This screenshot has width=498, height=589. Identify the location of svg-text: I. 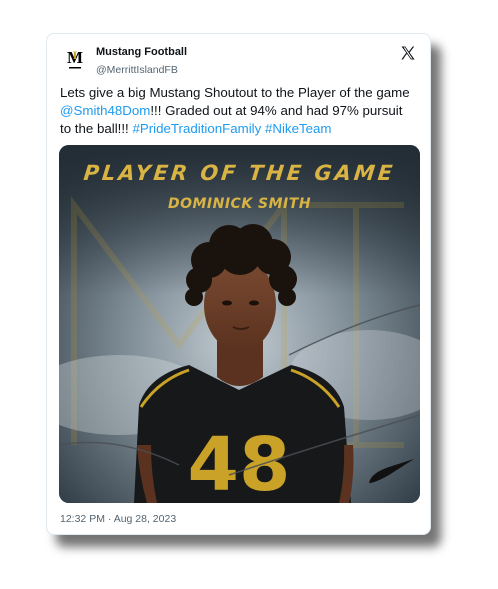
(75, 55).